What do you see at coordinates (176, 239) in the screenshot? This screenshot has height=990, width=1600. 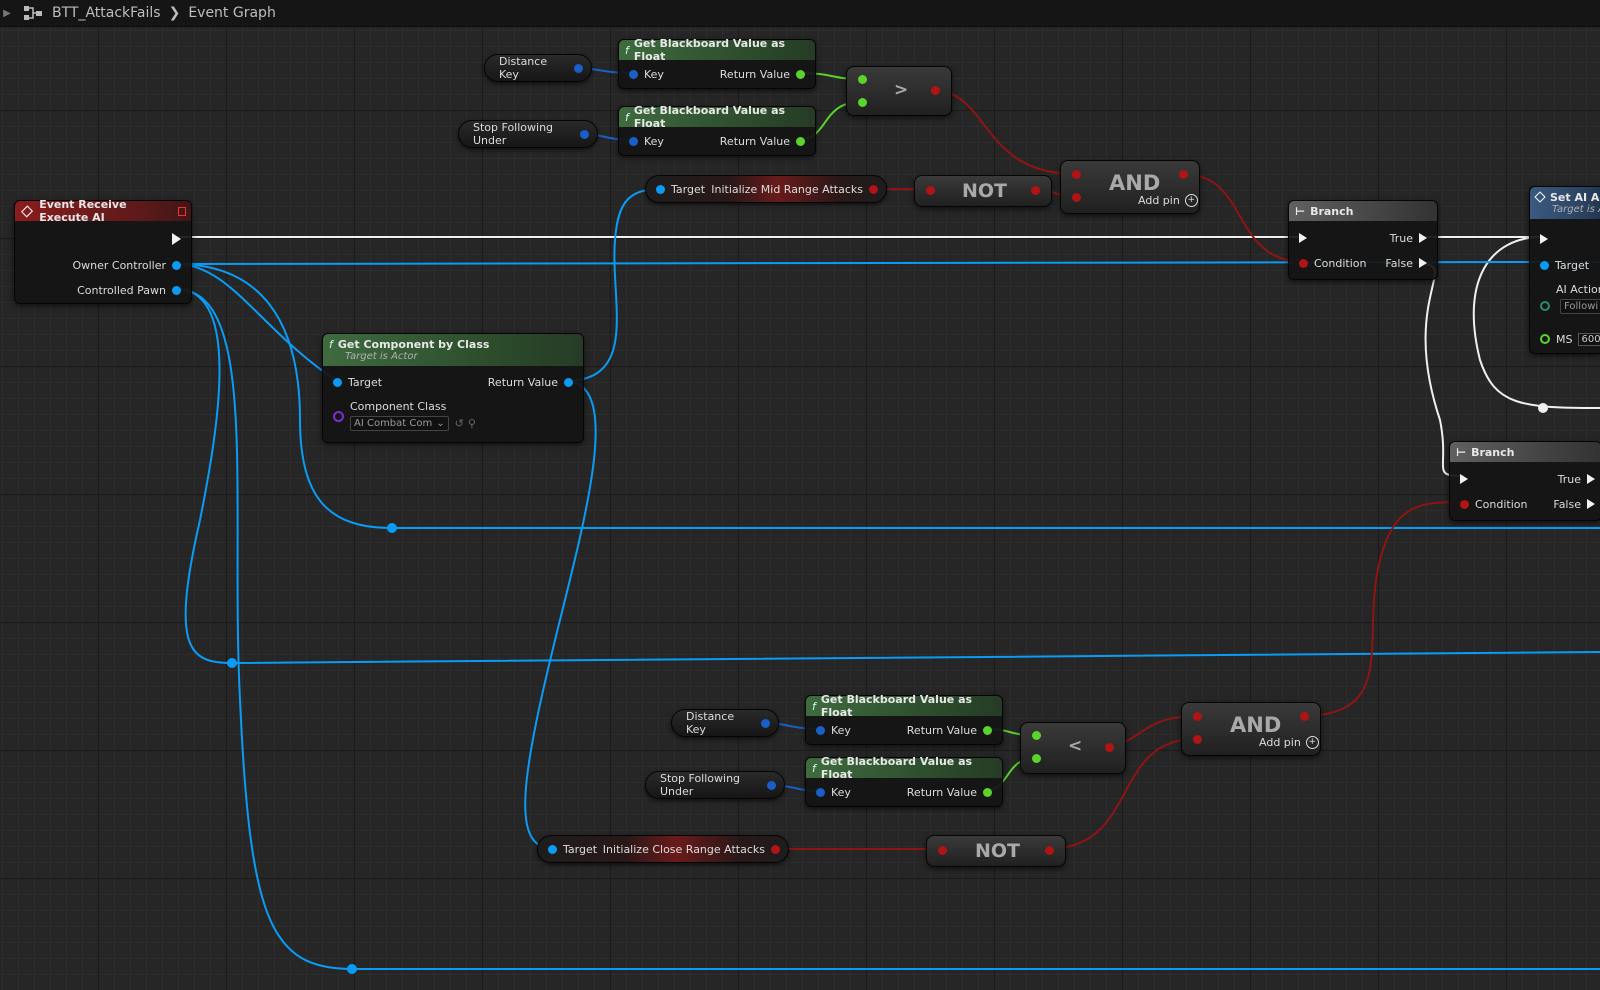 I see `exec-out-pin` at bounding box center [176, 239].